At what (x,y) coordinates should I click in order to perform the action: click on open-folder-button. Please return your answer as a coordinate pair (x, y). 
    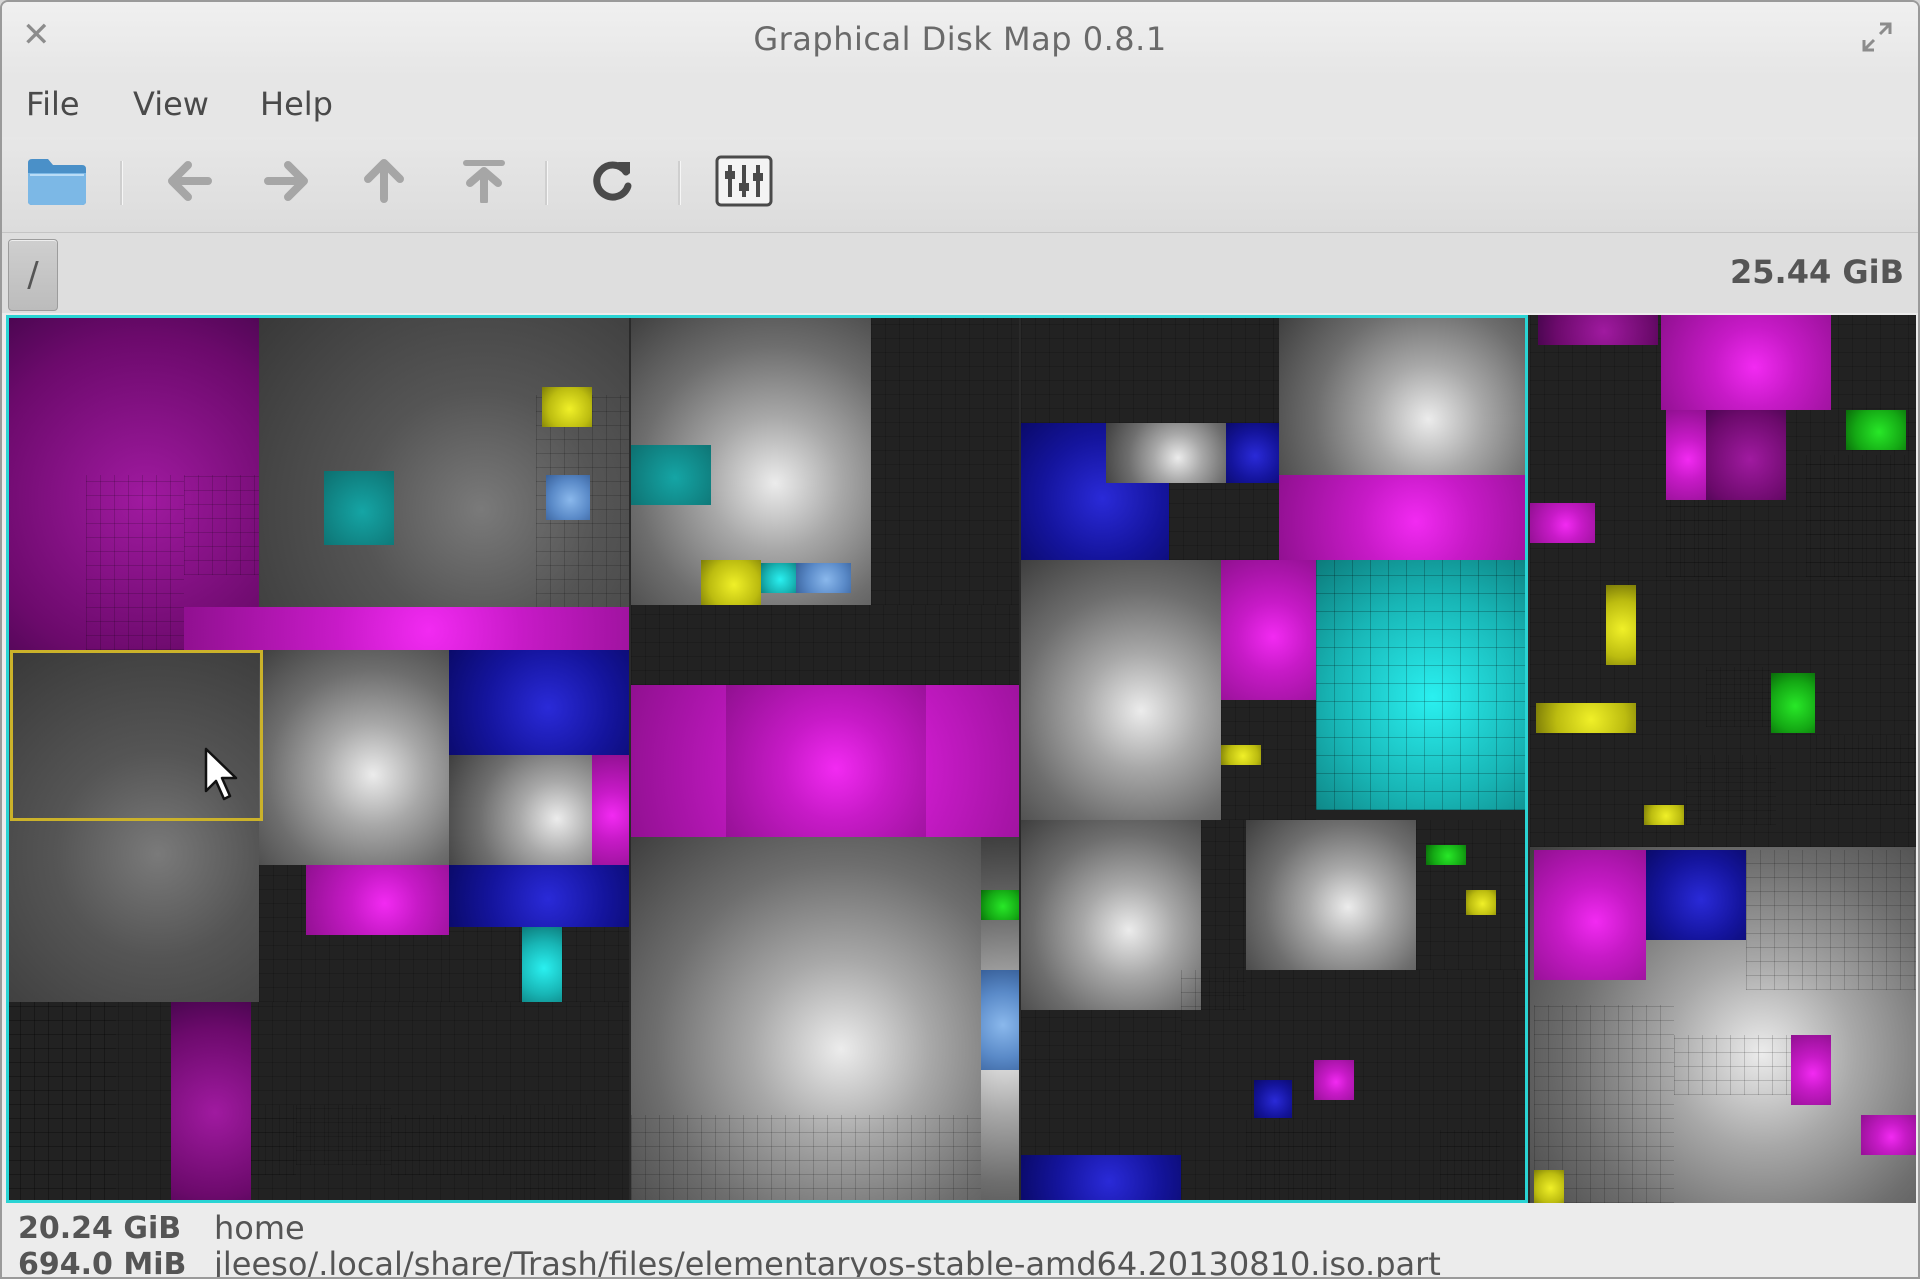
    Looking at the image, I should click on (57, 181).